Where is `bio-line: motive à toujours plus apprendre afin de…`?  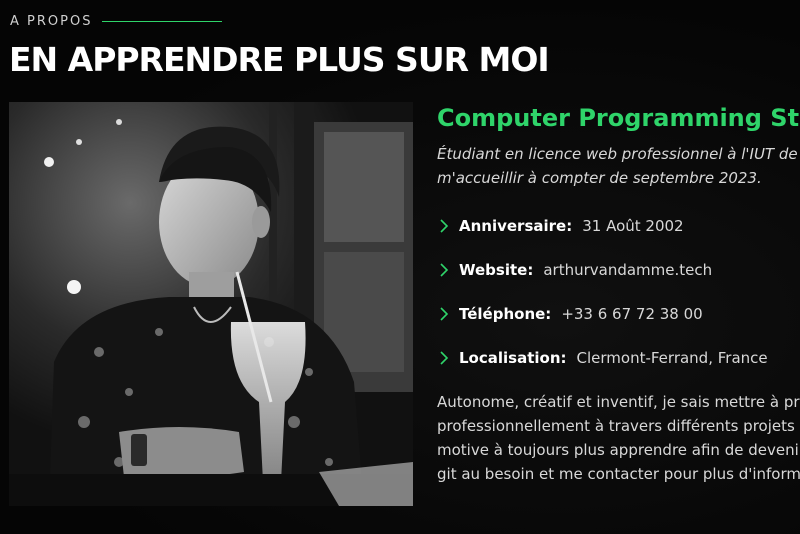 bio-line: motive à toujours plus apprendre afin de… is located at coordinates (618, 450).